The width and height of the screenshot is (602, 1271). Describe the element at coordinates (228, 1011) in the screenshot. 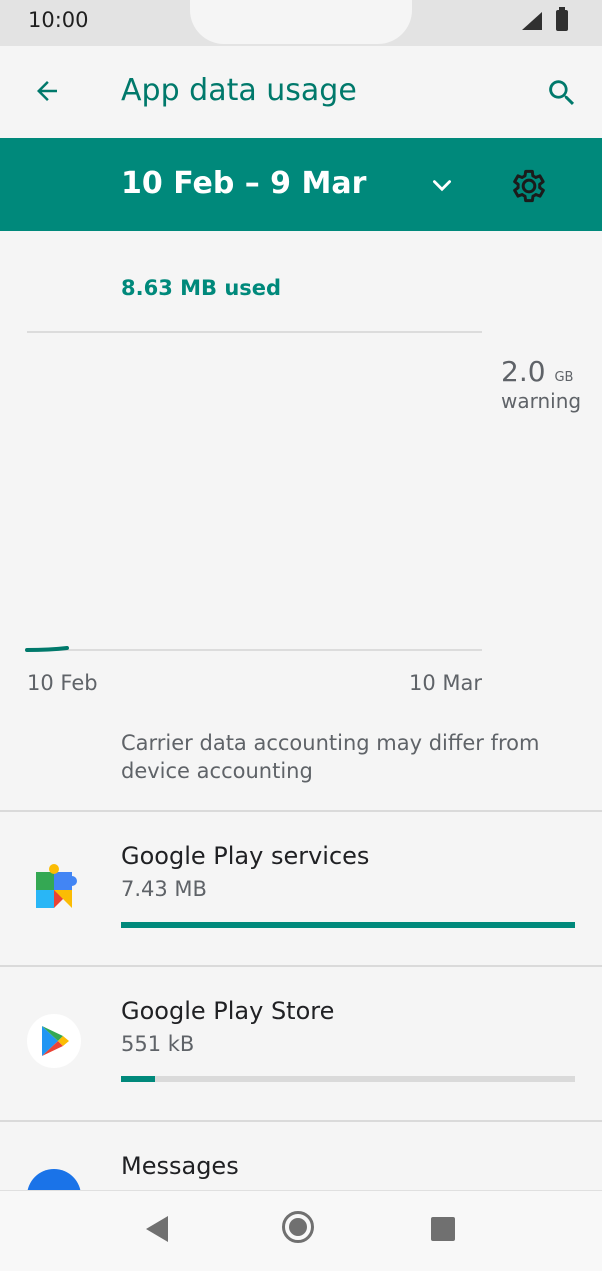

I see `app-name: Google Play Store` at that location.